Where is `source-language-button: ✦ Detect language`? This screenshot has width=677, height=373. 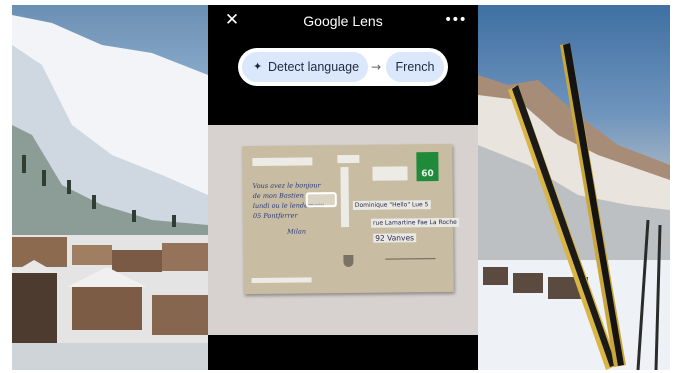 source-language-button: ✦ Detect language is located at coordinates (305, 67).